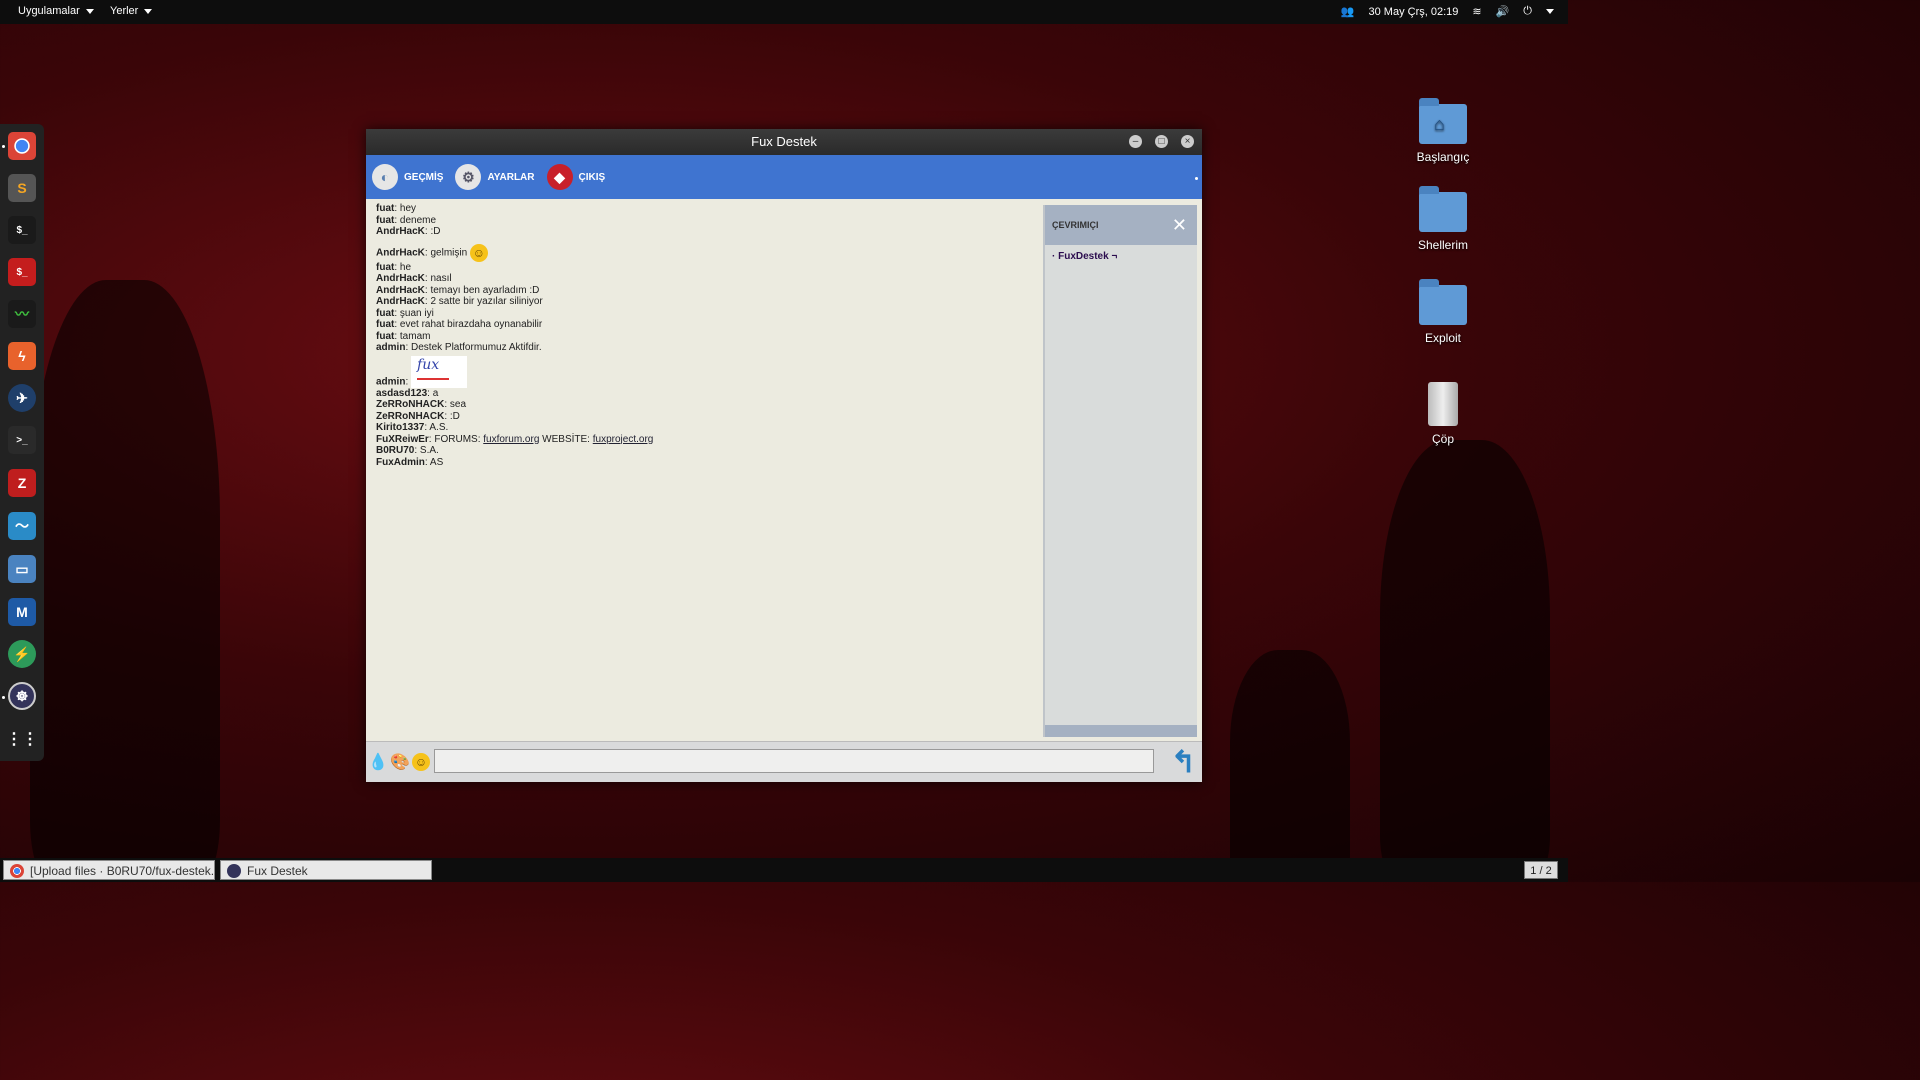 The height and width of the screenshot is (1080, 1920). I want to click on chat-message: AndrHacK: :D, so click(408, 231).